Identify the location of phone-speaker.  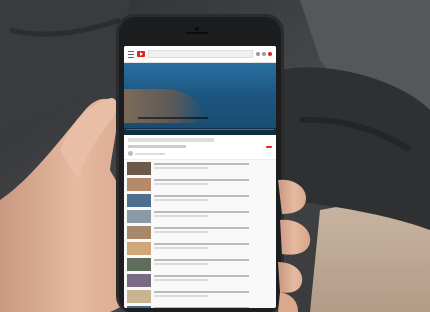
(197, 33).